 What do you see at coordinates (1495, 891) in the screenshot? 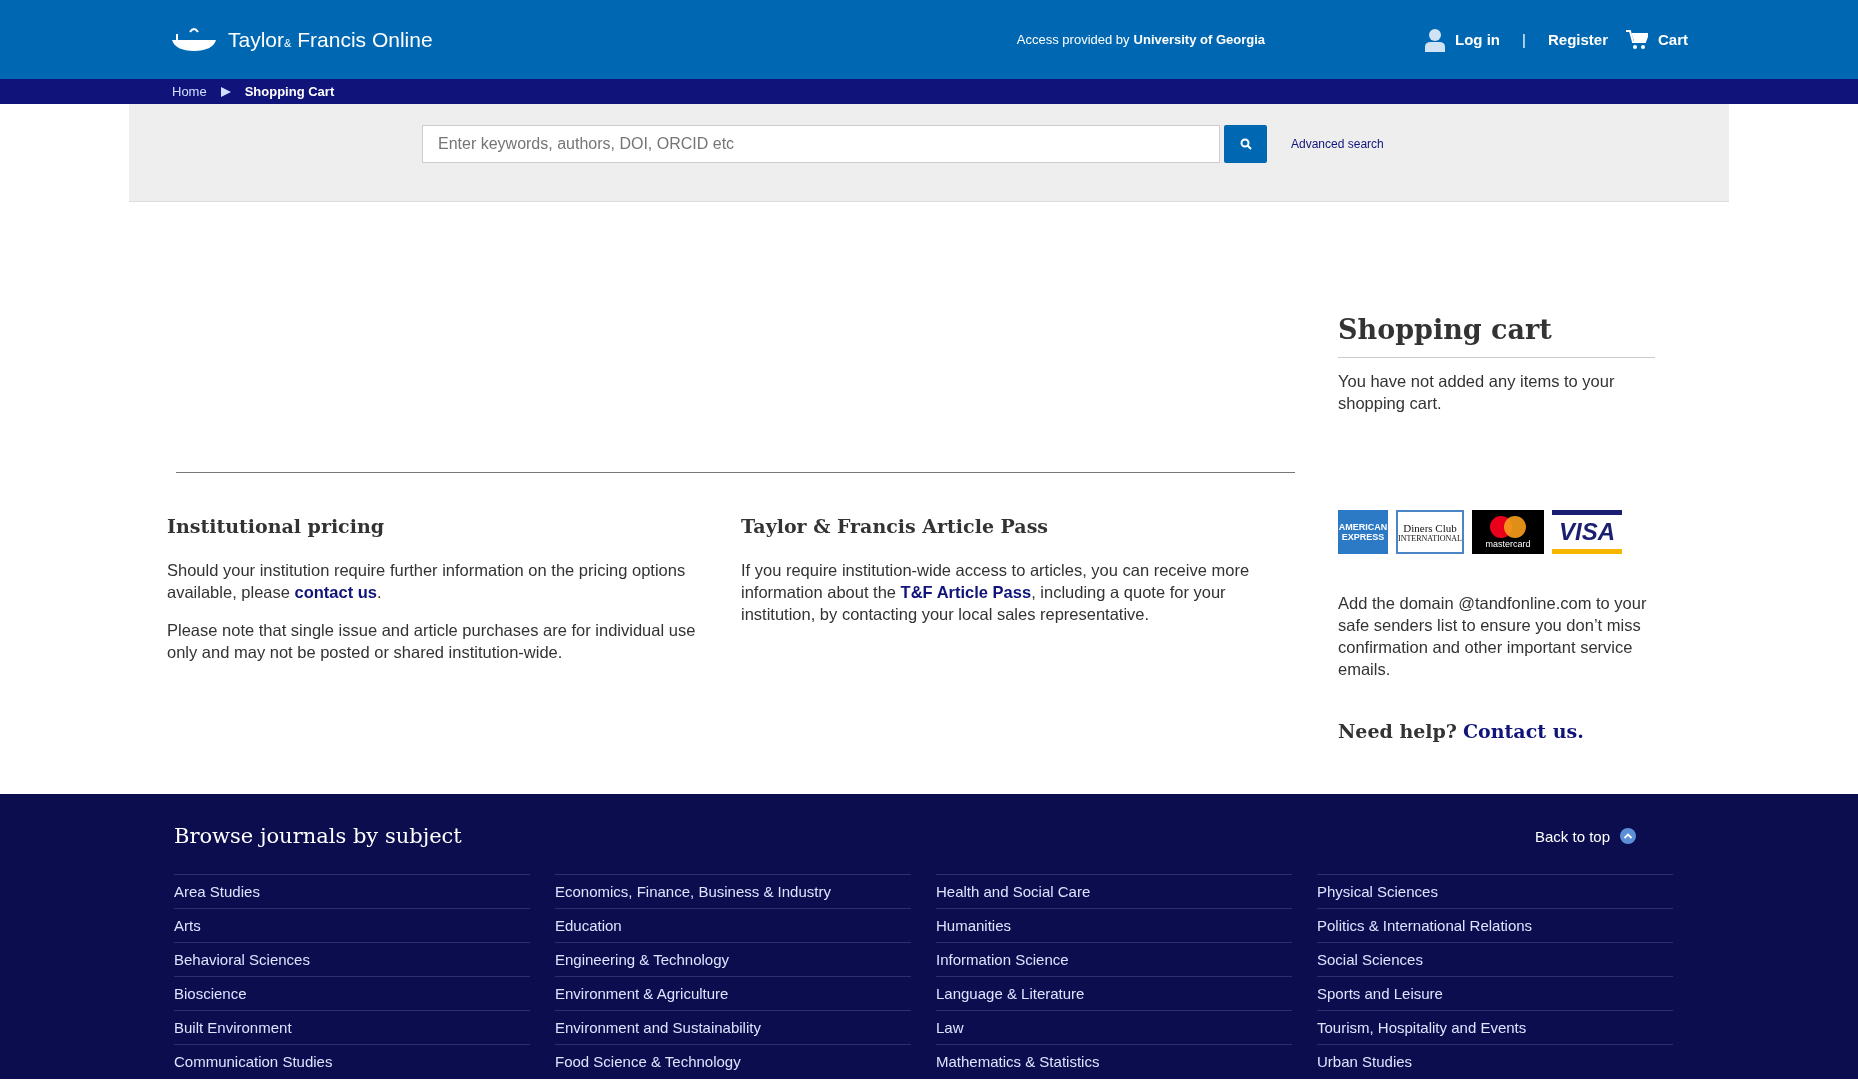
I see `subject-link: Physical Sciences` at bounding box center [1495, 891].